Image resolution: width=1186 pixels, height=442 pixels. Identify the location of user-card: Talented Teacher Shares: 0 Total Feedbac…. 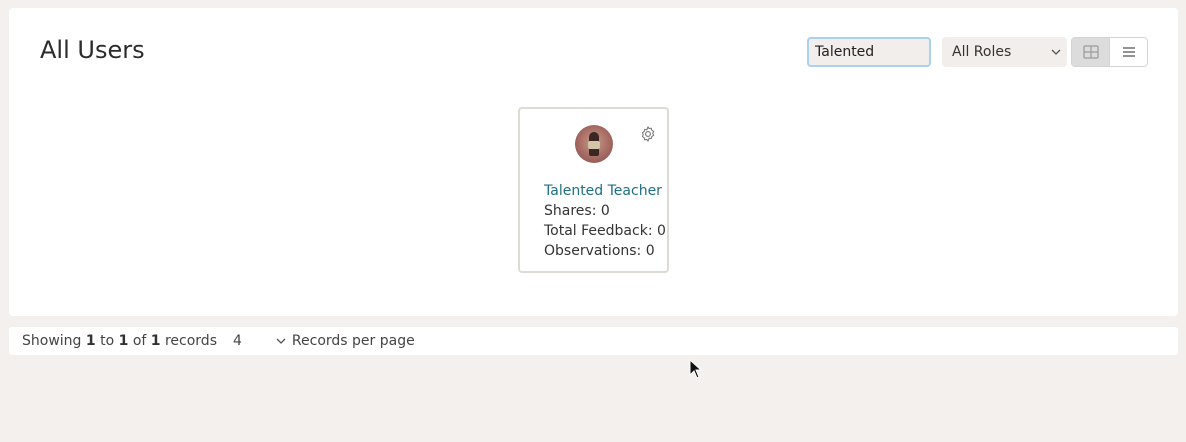
(593, 190).